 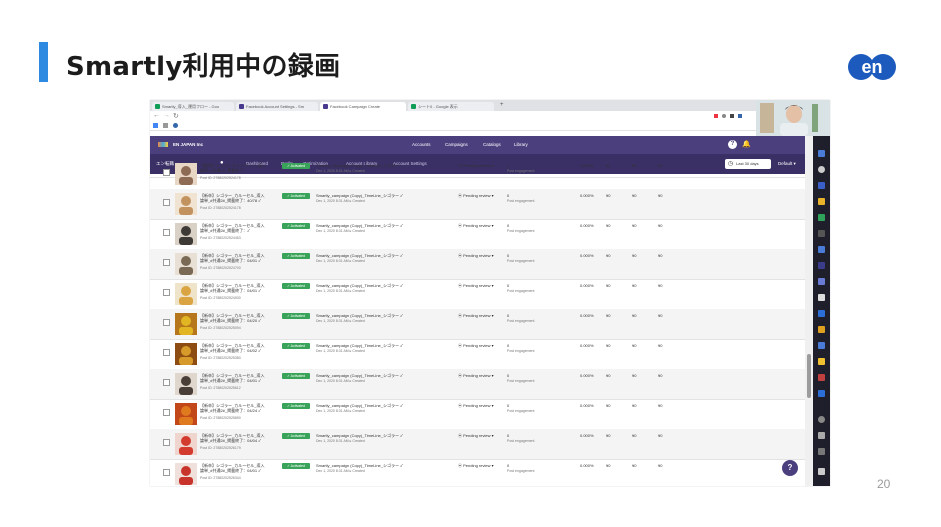 What do you see at coordinates (232, 198) in the screenshot?
I see `ad-name: 【新卒】シゴラー_カルーセル_導入 論単_#共通2#_掲載終了：40/78 ✓` at bounding box center [232, 198].